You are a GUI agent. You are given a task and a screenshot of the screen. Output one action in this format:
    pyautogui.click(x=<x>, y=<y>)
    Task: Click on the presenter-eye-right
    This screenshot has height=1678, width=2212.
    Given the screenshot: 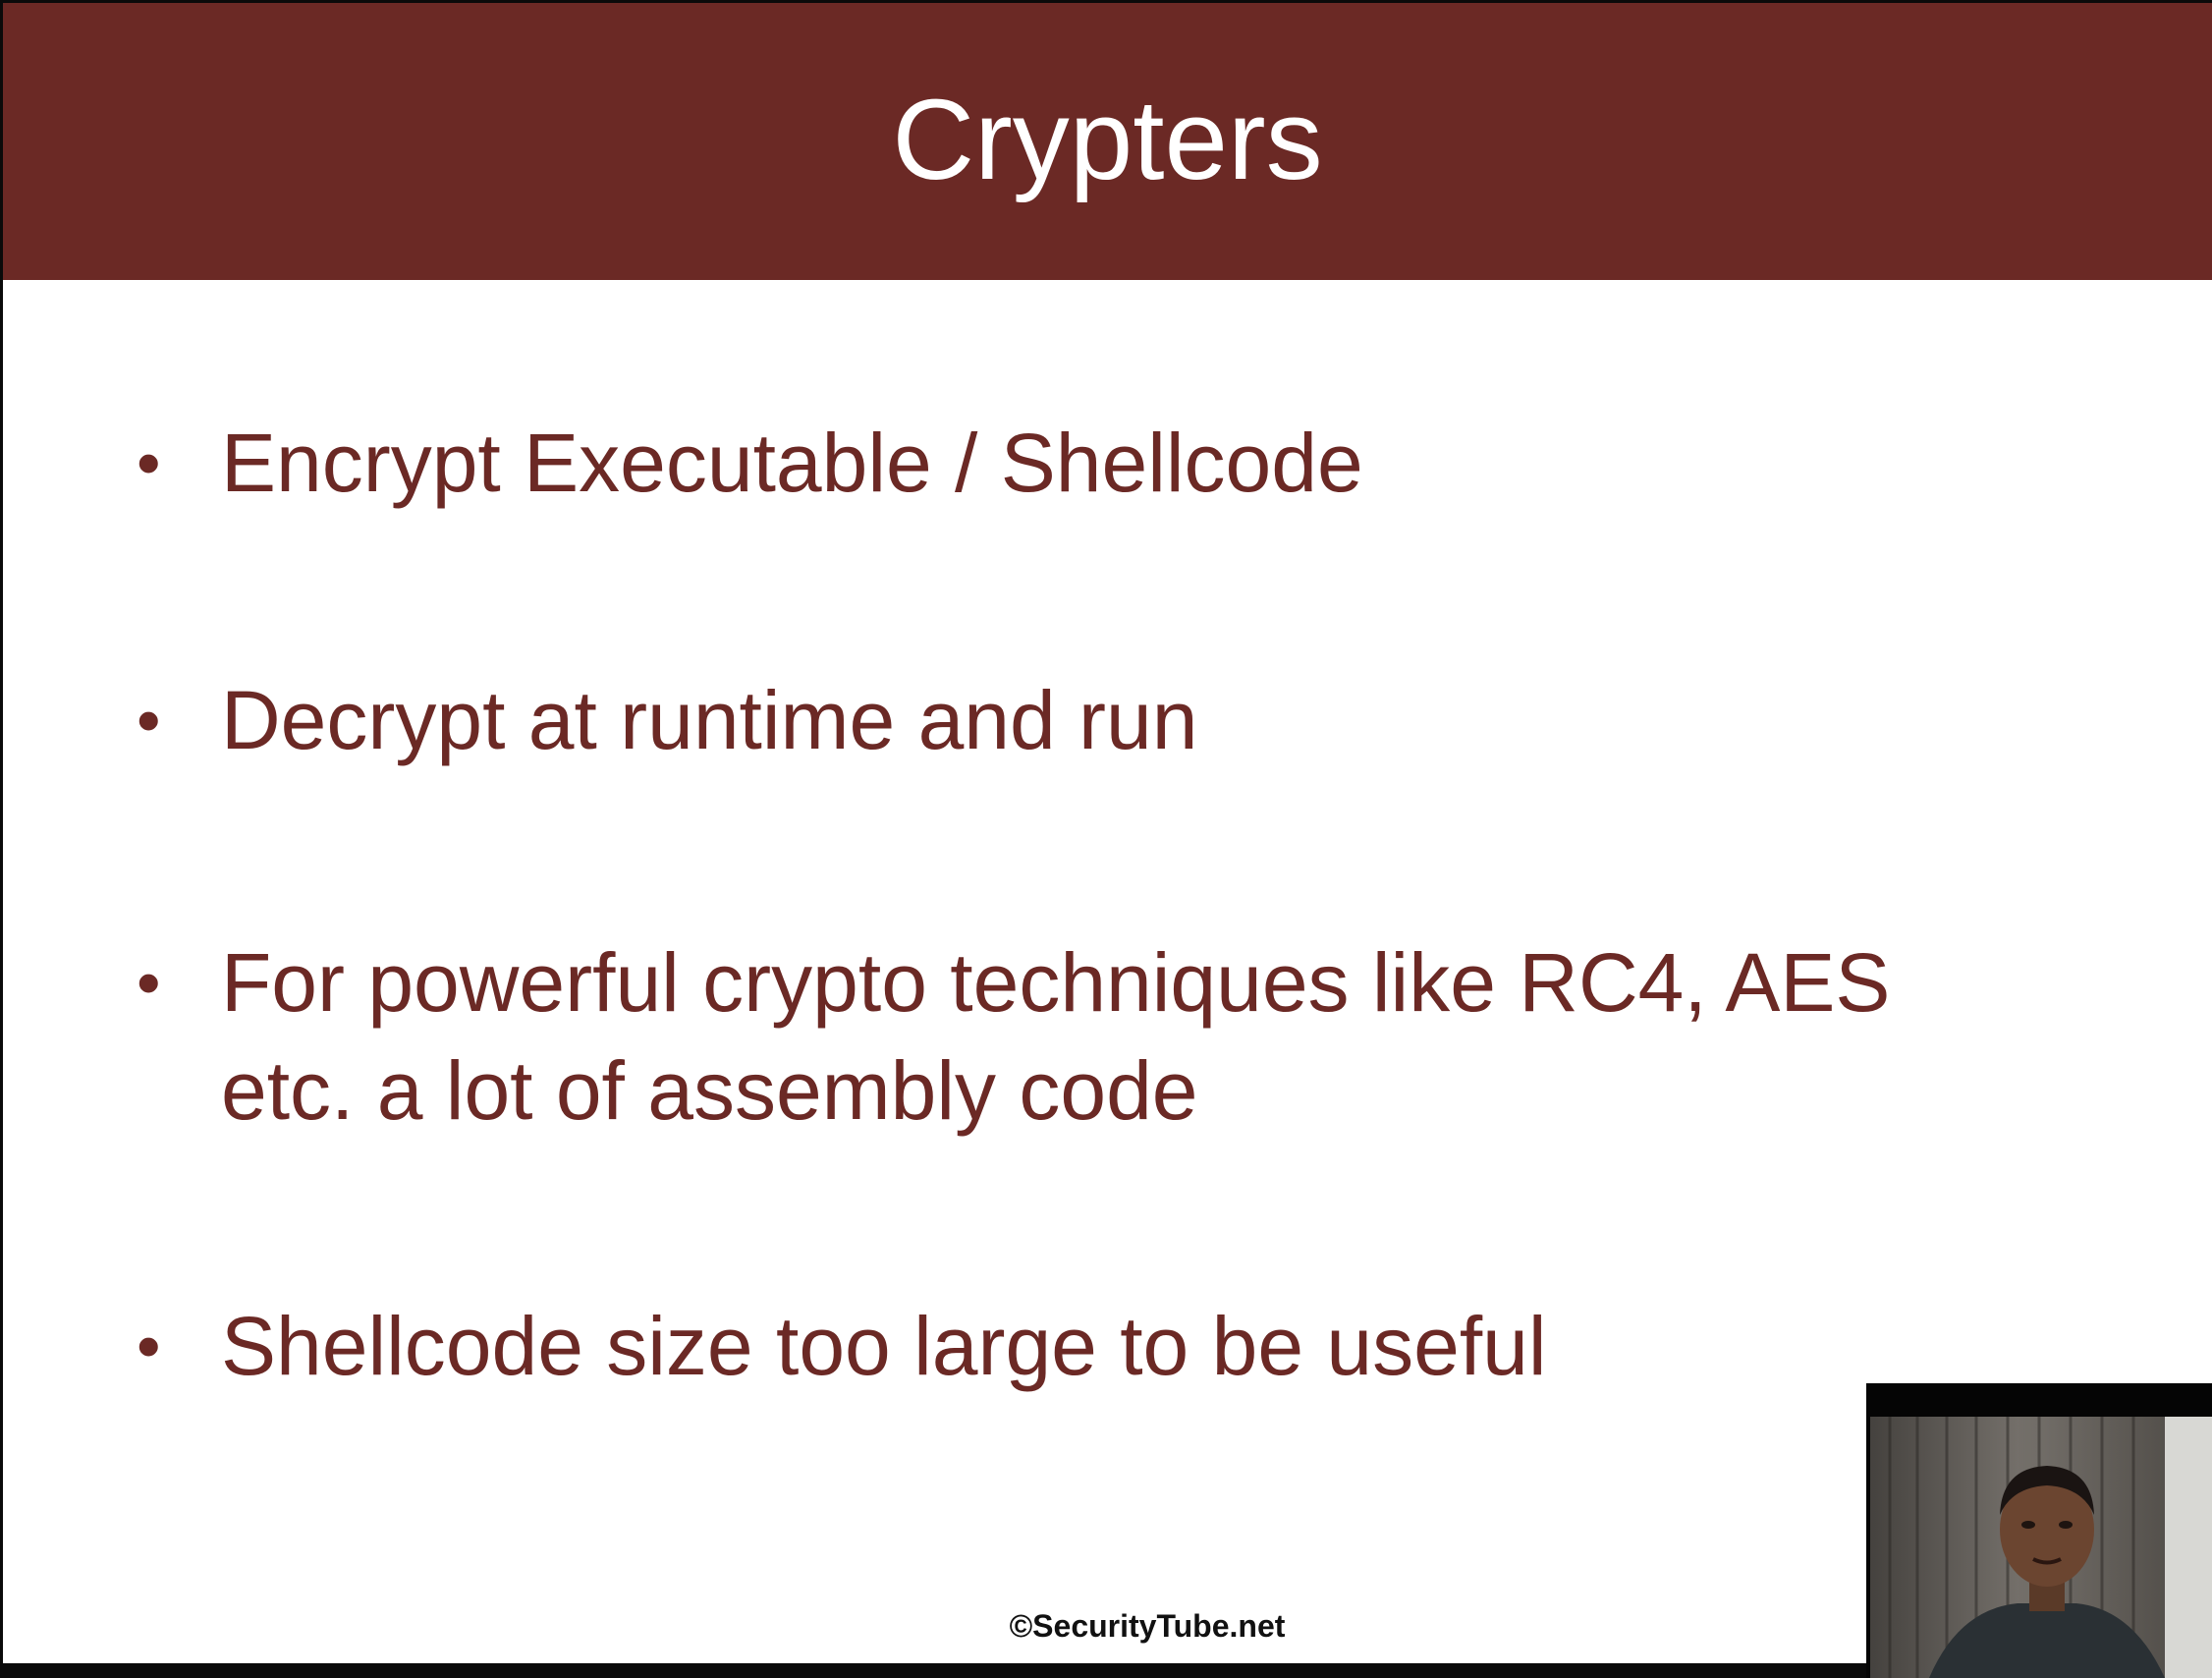 What is the action you would take?
    pyautogui.click(x=2066, y=1525)
    